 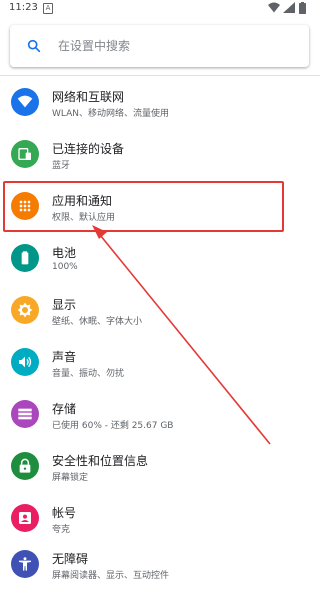 What do you see at coordinates (160, 156) in the screenshot?
I see `setting-connected-devices: 已连接的设备 蓝牙` at bounding box center [160, 156].